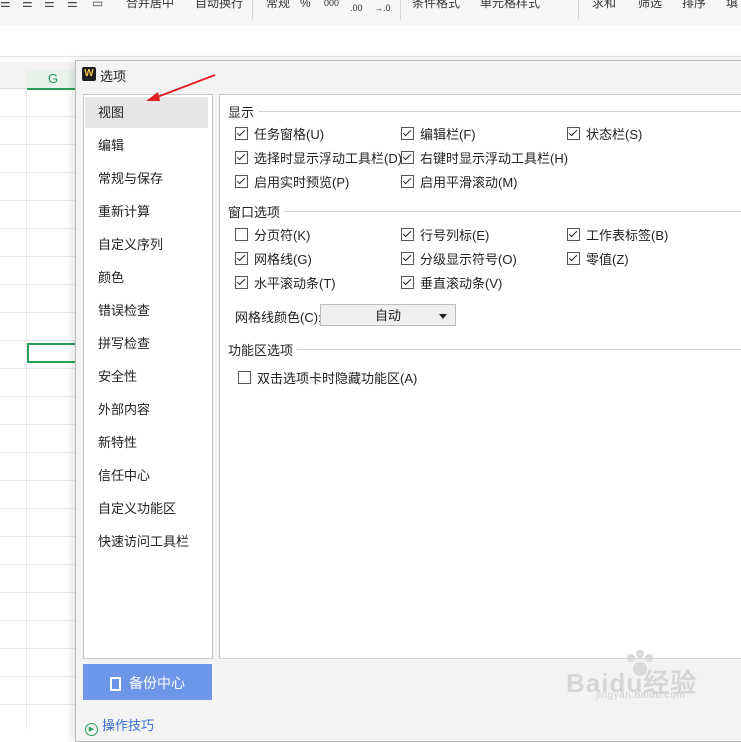 The height and width of the screenshot is (742, 741). What do you see at coordinates (146, 310) in the screenshot?
I see `nav-item-error-check: 错误检查` at bounding box center [146, 310].